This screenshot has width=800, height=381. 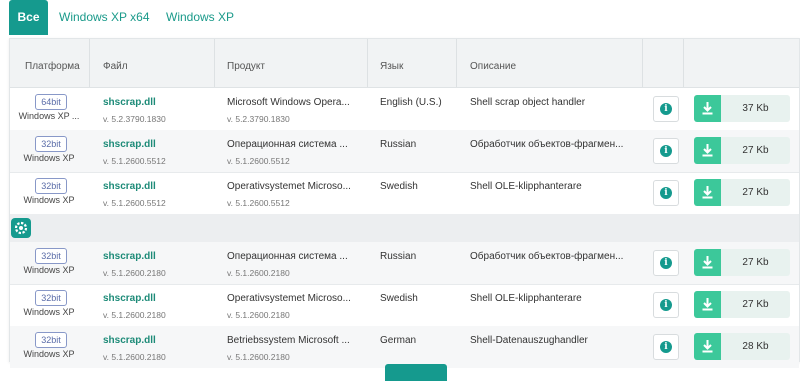 I want to click on download-button: 28 Kb, so click(x=742, y=346).